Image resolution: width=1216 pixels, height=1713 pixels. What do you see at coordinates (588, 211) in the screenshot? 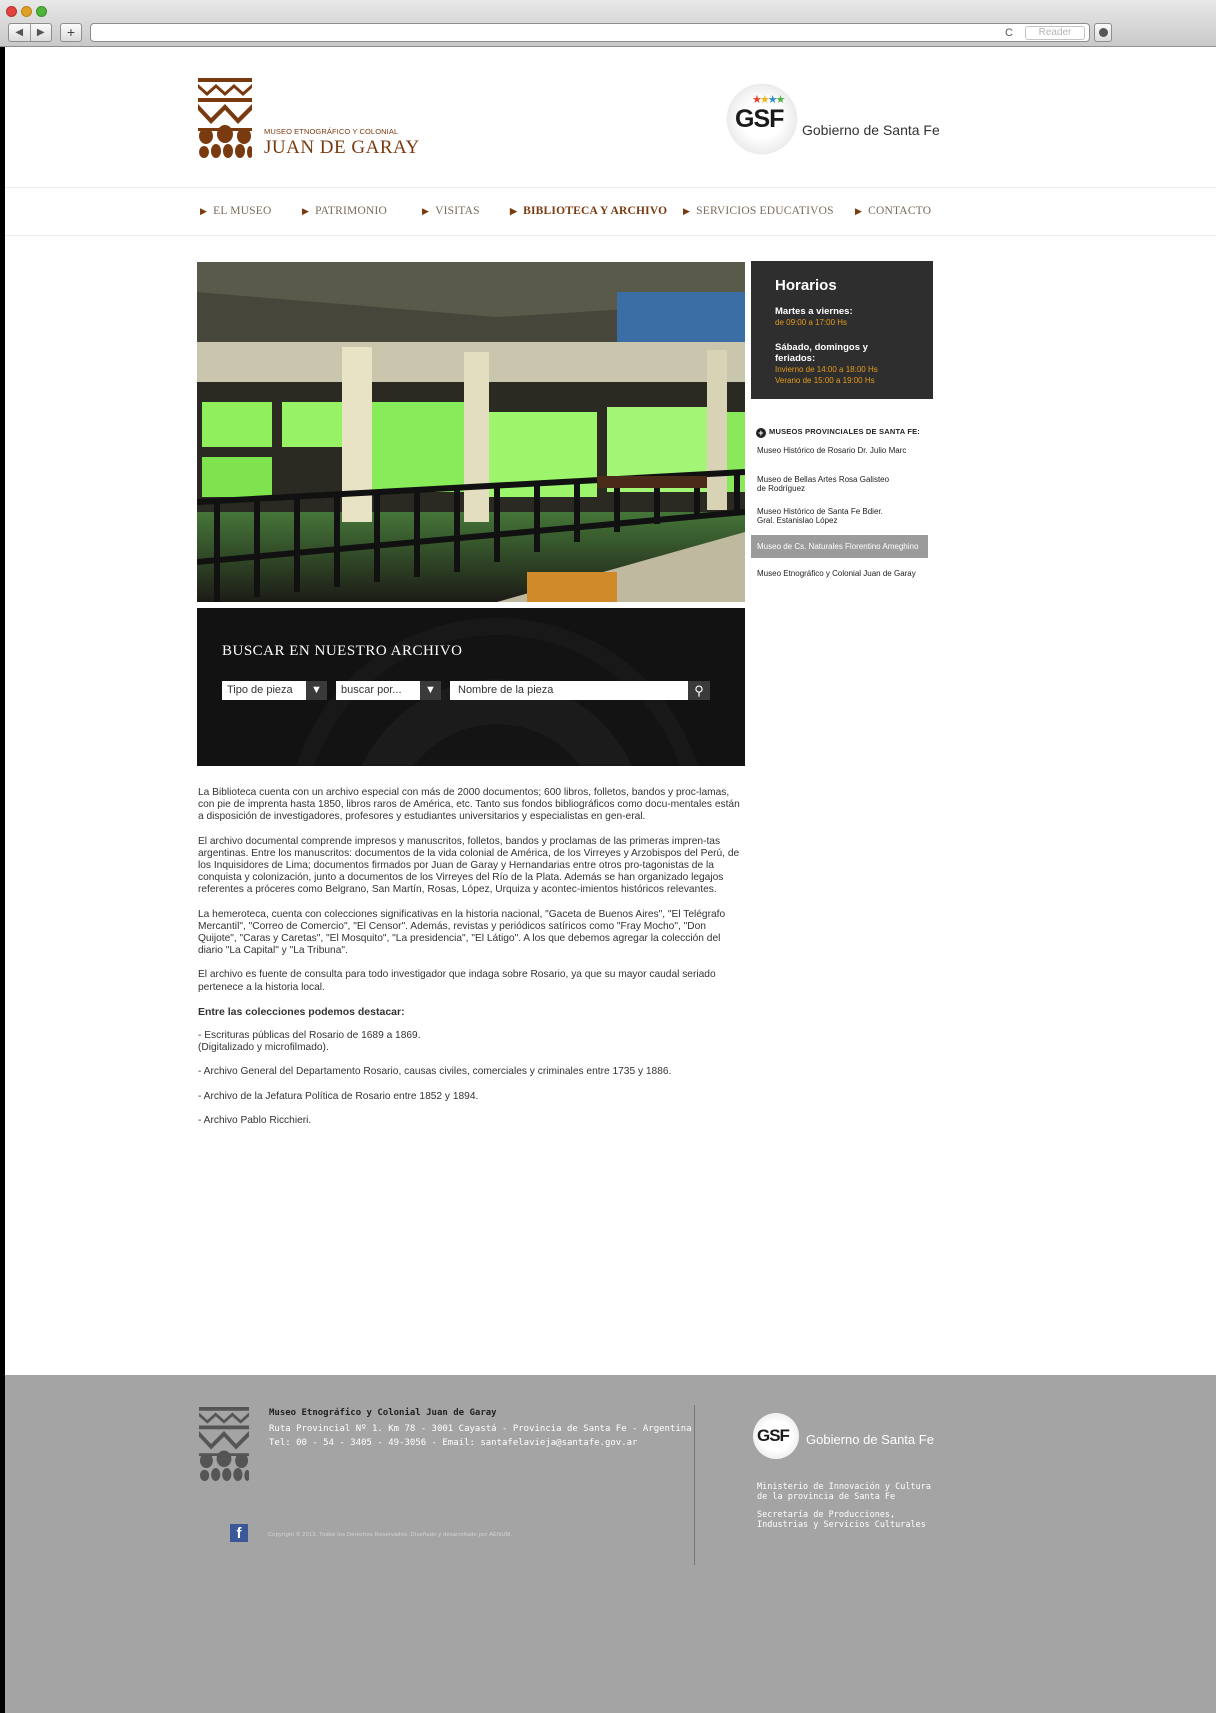
I see `nav-item-biblioteca-y-archivo: ▶ BIBLIOTECA Y ARCHIVO` at bounding box center [588, 211].